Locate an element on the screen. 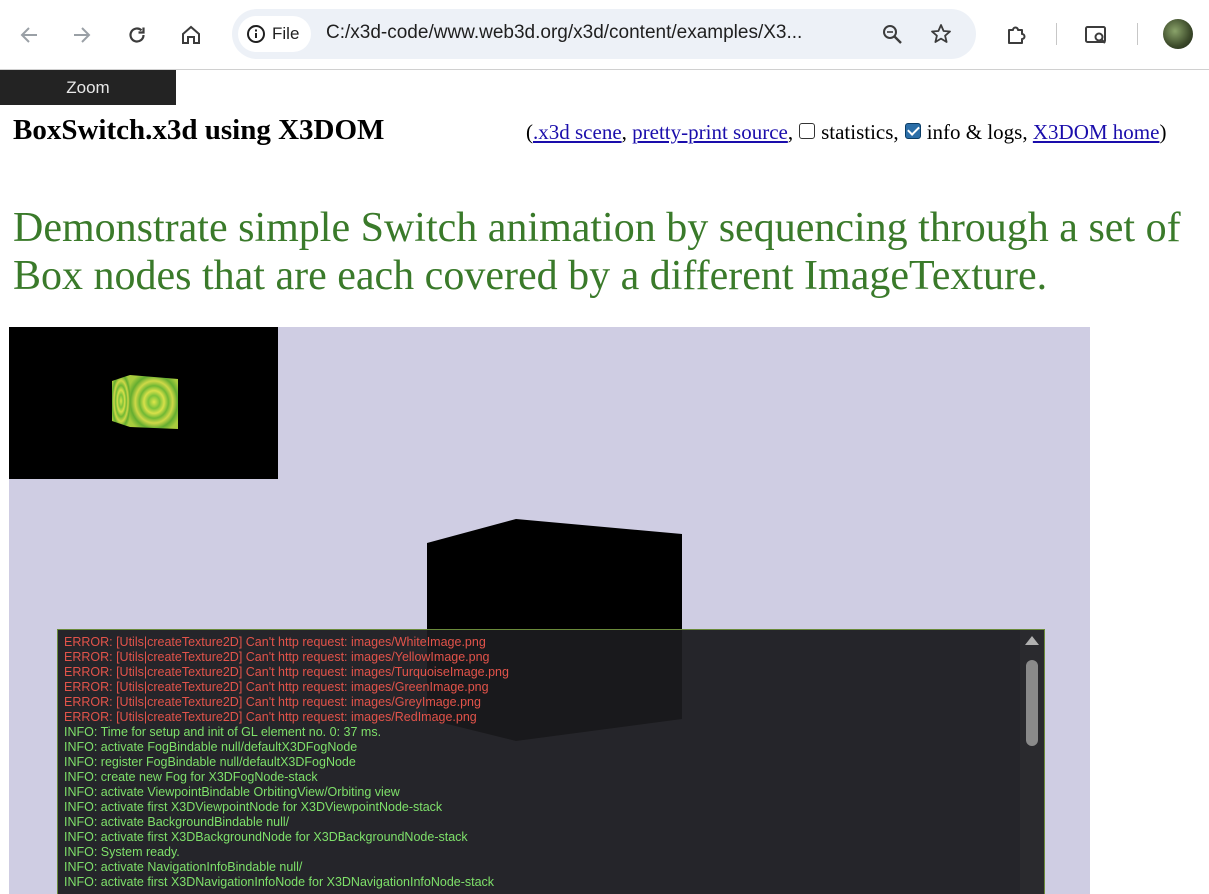 Image resolution: width=1209 pixels, height=894 pixels. puzzle-icon is located at coordinates (1017, 35).